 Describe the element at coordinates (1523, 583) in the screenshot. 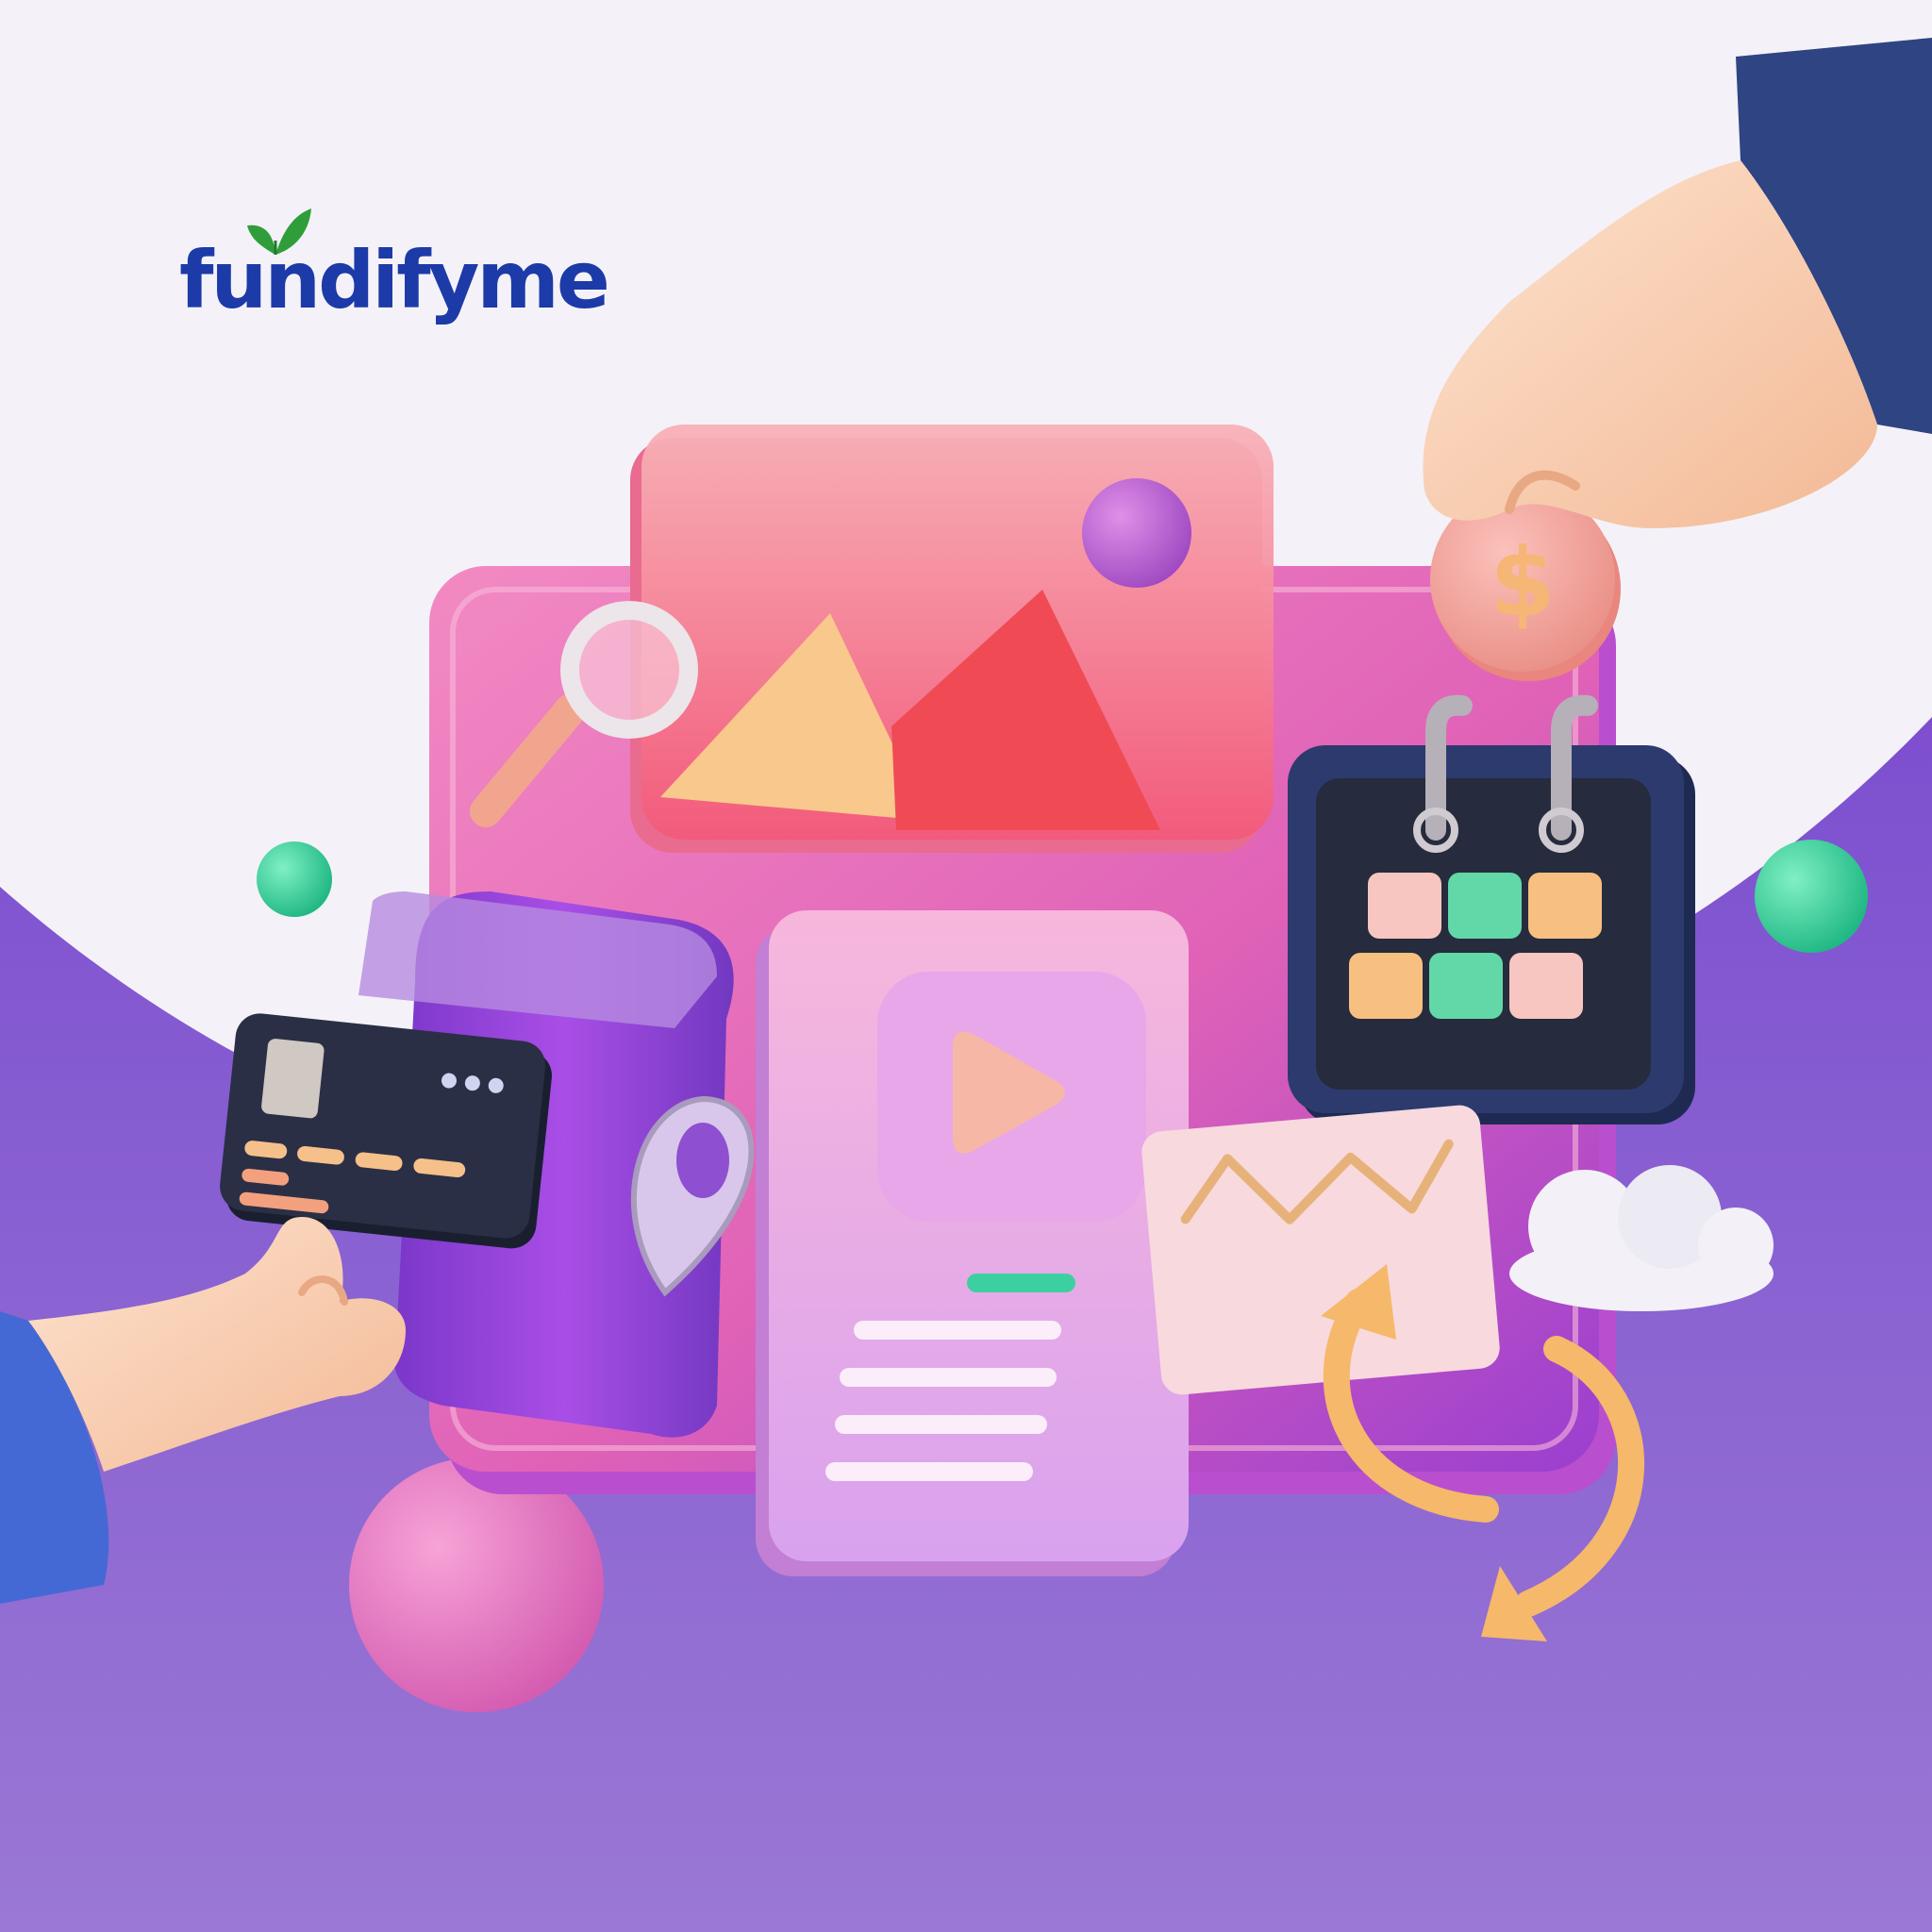

I see `coin-symbol: $` at that location.